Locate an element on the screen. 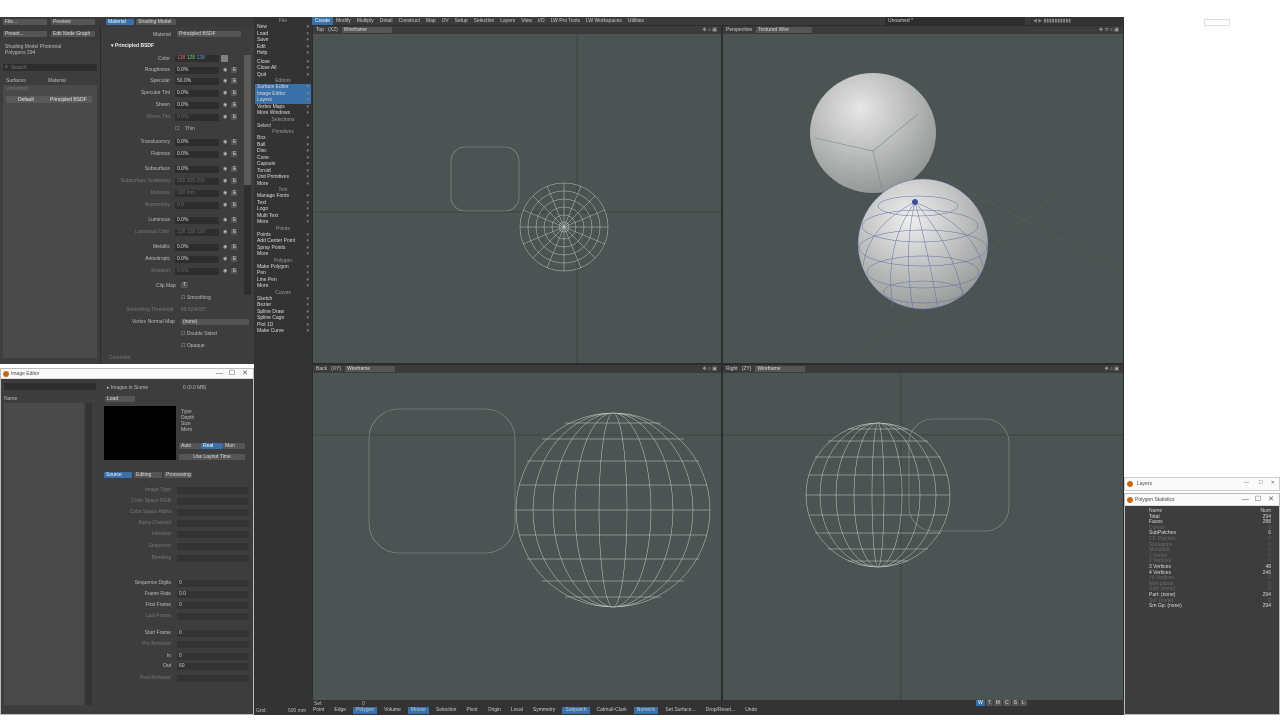  status-btn-local: Local is located at coordinates (517, 710).